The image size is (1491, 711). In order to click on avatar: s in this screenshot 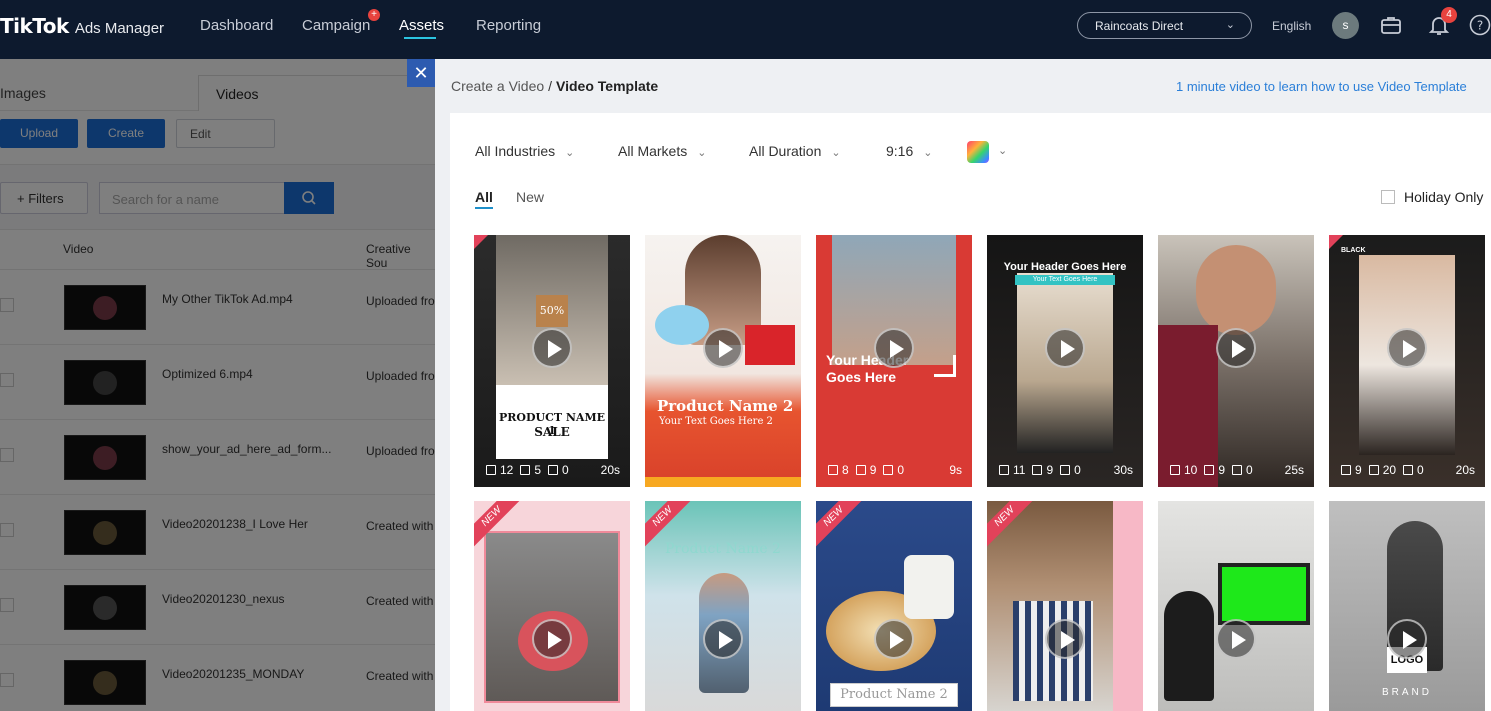, I will do `click(1345, 25)`.